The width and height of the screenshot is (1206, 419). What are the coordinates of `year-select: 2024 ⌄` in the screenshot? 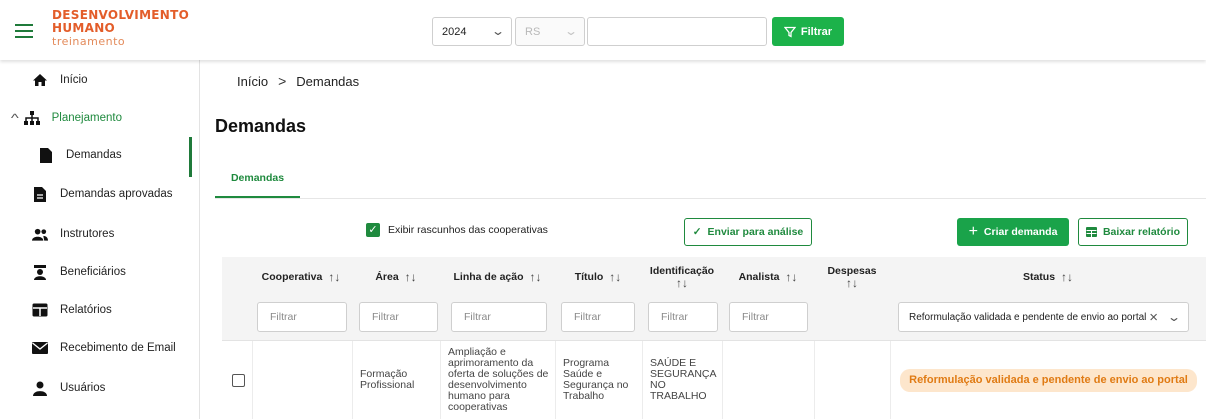 It's located at (472, 31).